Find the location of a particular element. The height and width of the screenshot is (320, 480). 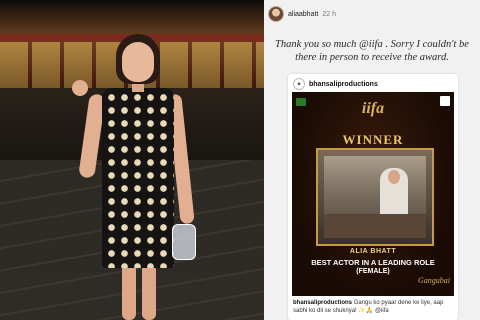

film-logo: Gangubai is located at coordinates (434, 280).